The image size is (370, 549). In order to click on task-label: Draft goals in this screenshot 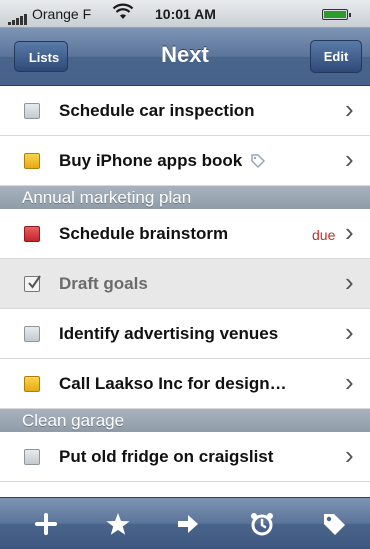, I will do `click(103, 283)`.